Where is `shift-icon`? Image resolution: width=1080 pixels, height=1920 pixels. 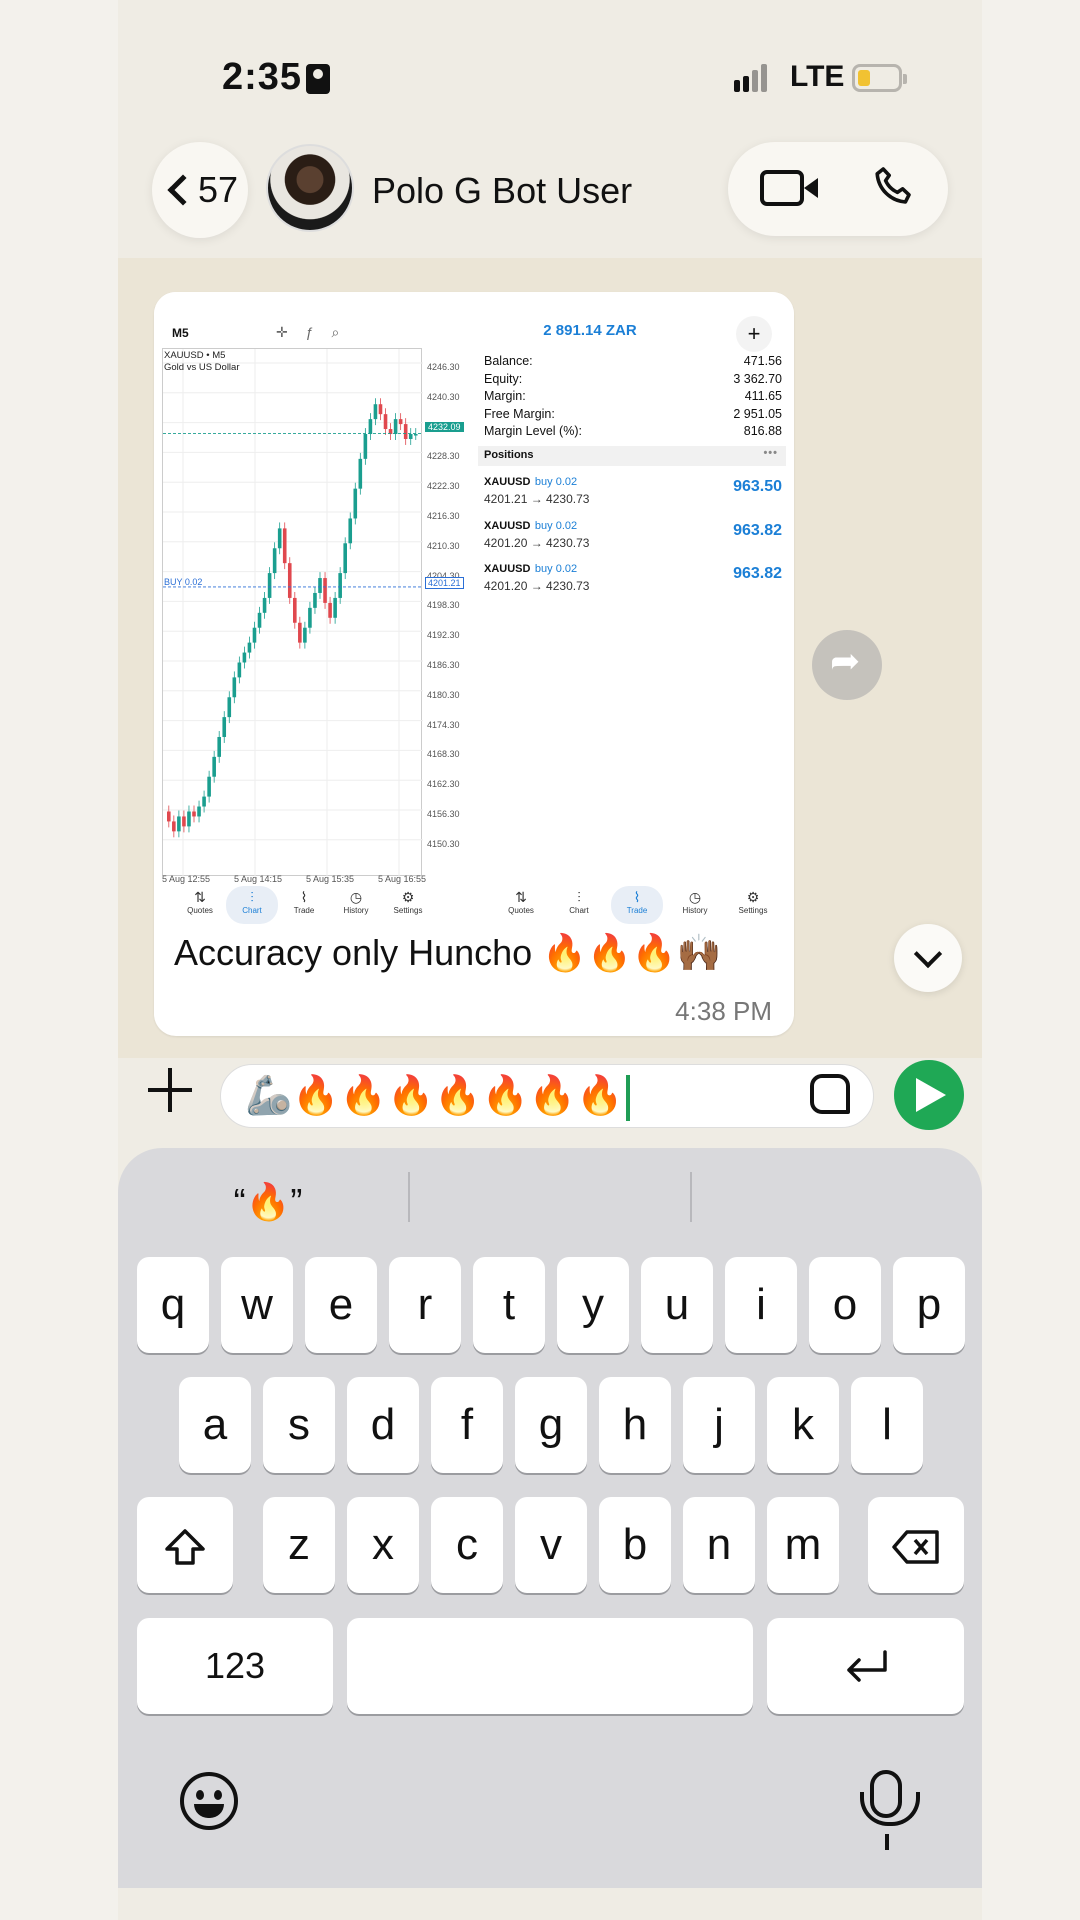 shift-icon is located at coordinates (185, 1547).